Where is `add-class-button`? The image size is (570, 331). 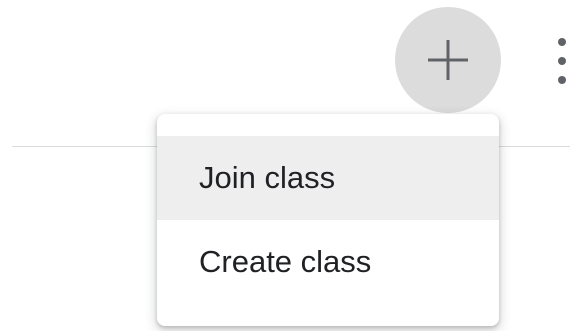 add-class-button is located at coordinates (448, 60).